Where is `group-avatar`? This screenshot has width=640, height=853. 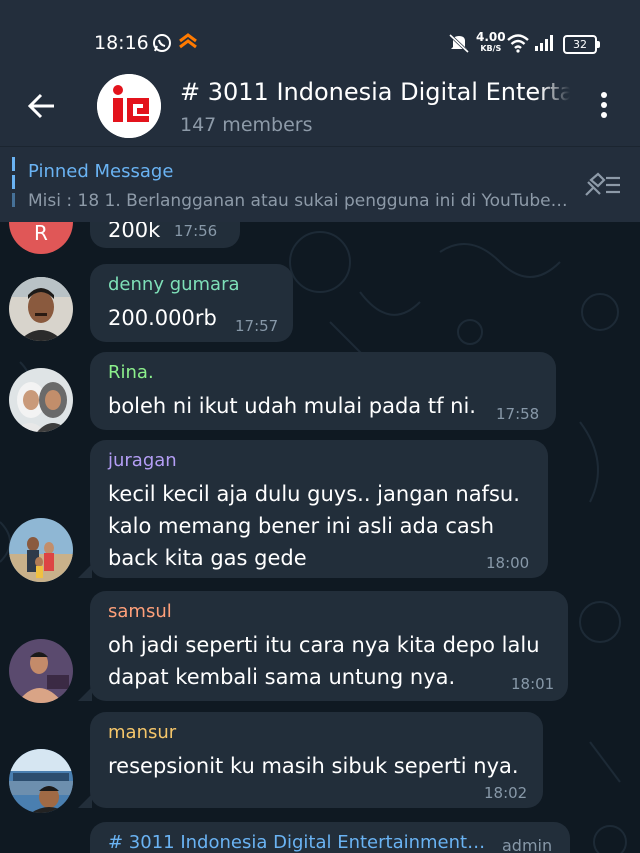 group-avatar is located at coordinates (129, 106).